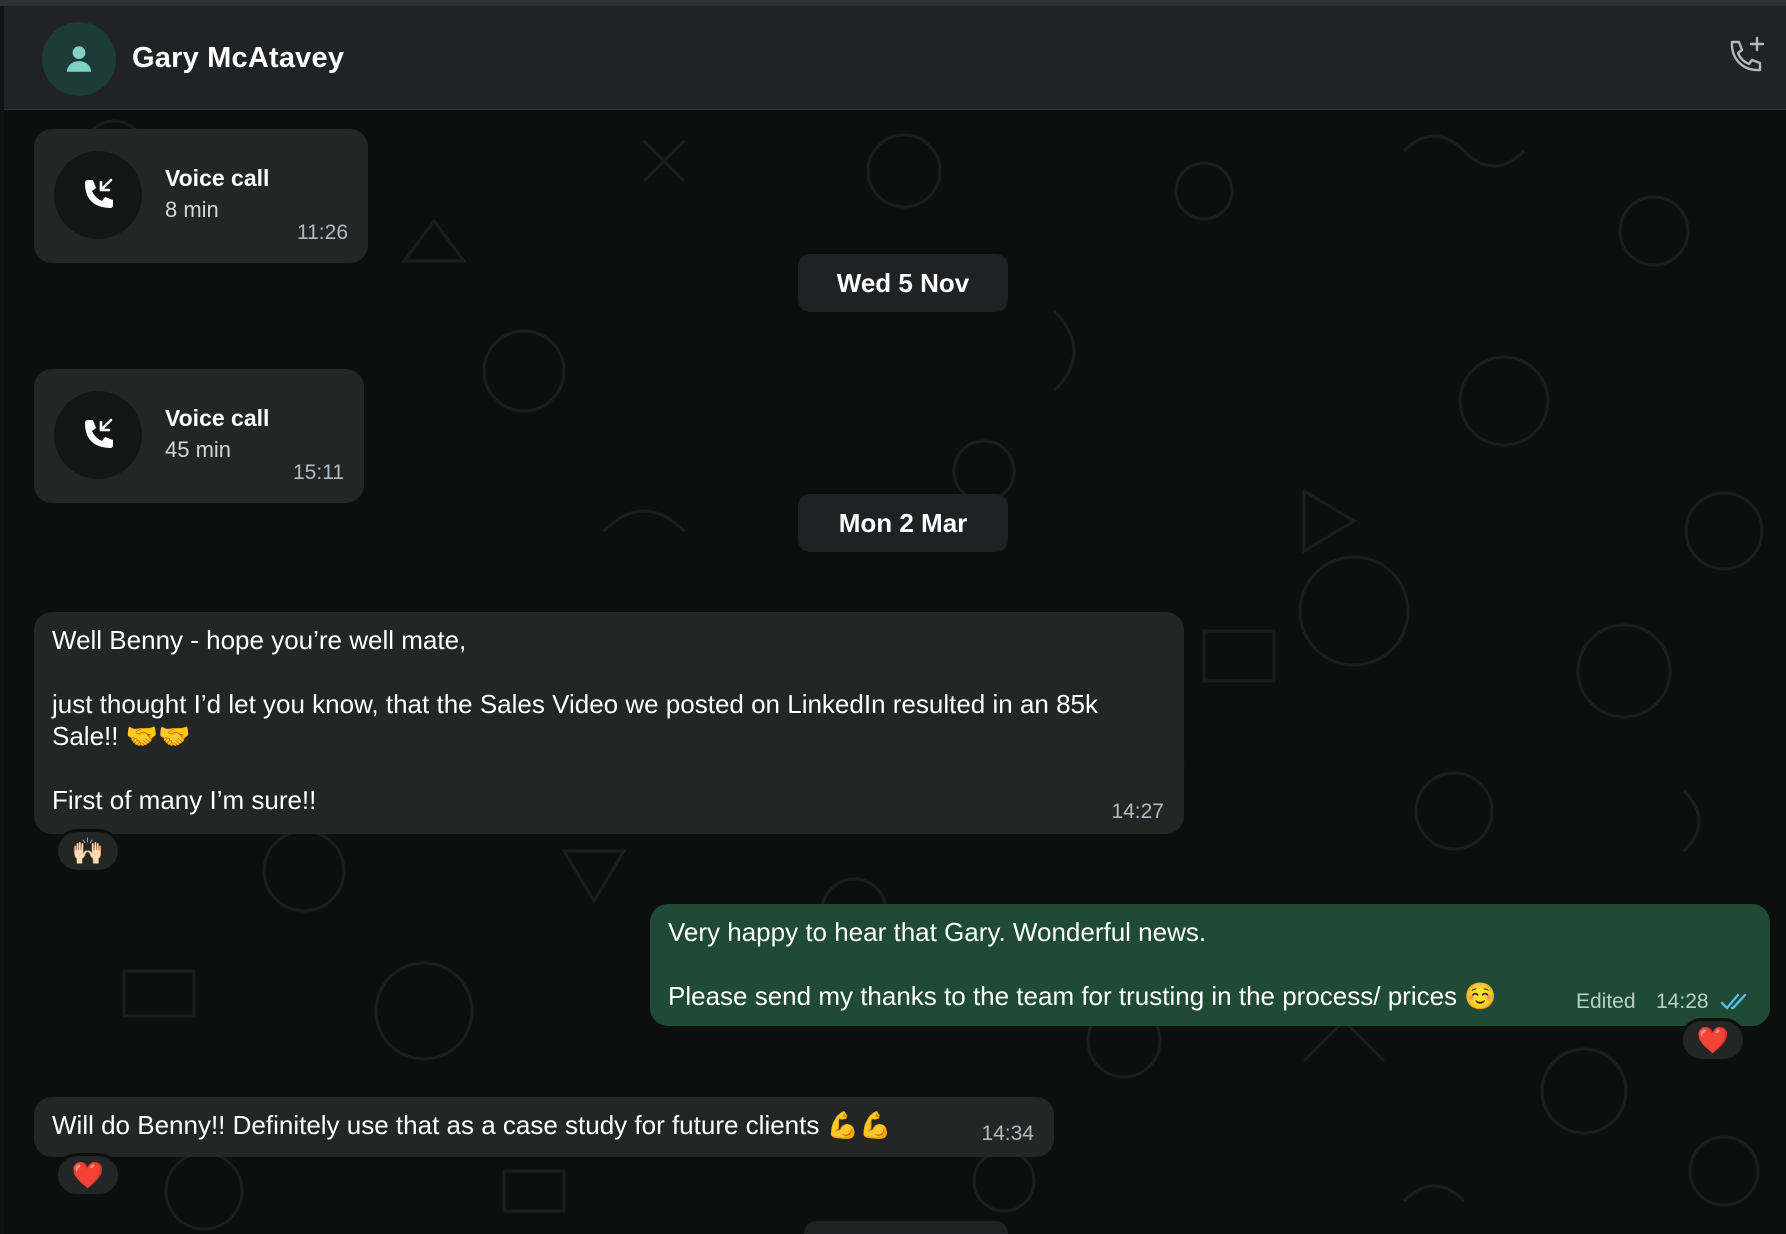 The width and height of the screenshot is (1786, 1234). Describe the element at coordinates (1007, 1133) in the screenshot. I see `message-time: 14:34` at that location.